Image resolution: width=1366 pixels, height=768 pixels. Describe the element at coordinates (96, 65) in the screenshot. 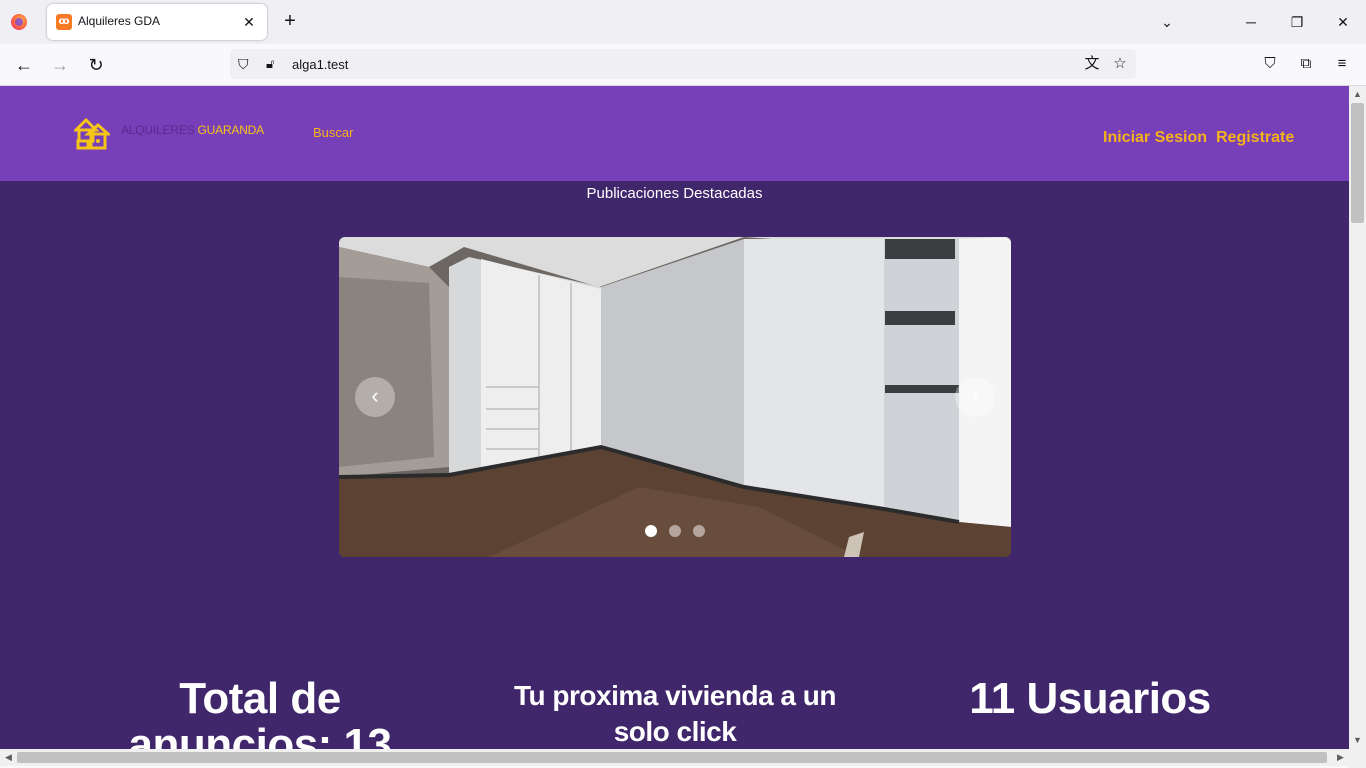

I see `reload-icon: ↻` at that location.